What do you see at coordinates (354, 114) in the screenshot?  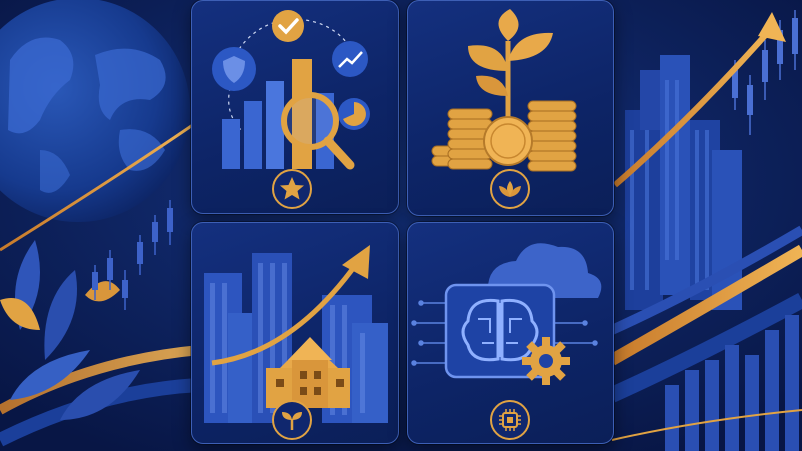 I see `pie-chart-icon` at bounding box center [354, 114].